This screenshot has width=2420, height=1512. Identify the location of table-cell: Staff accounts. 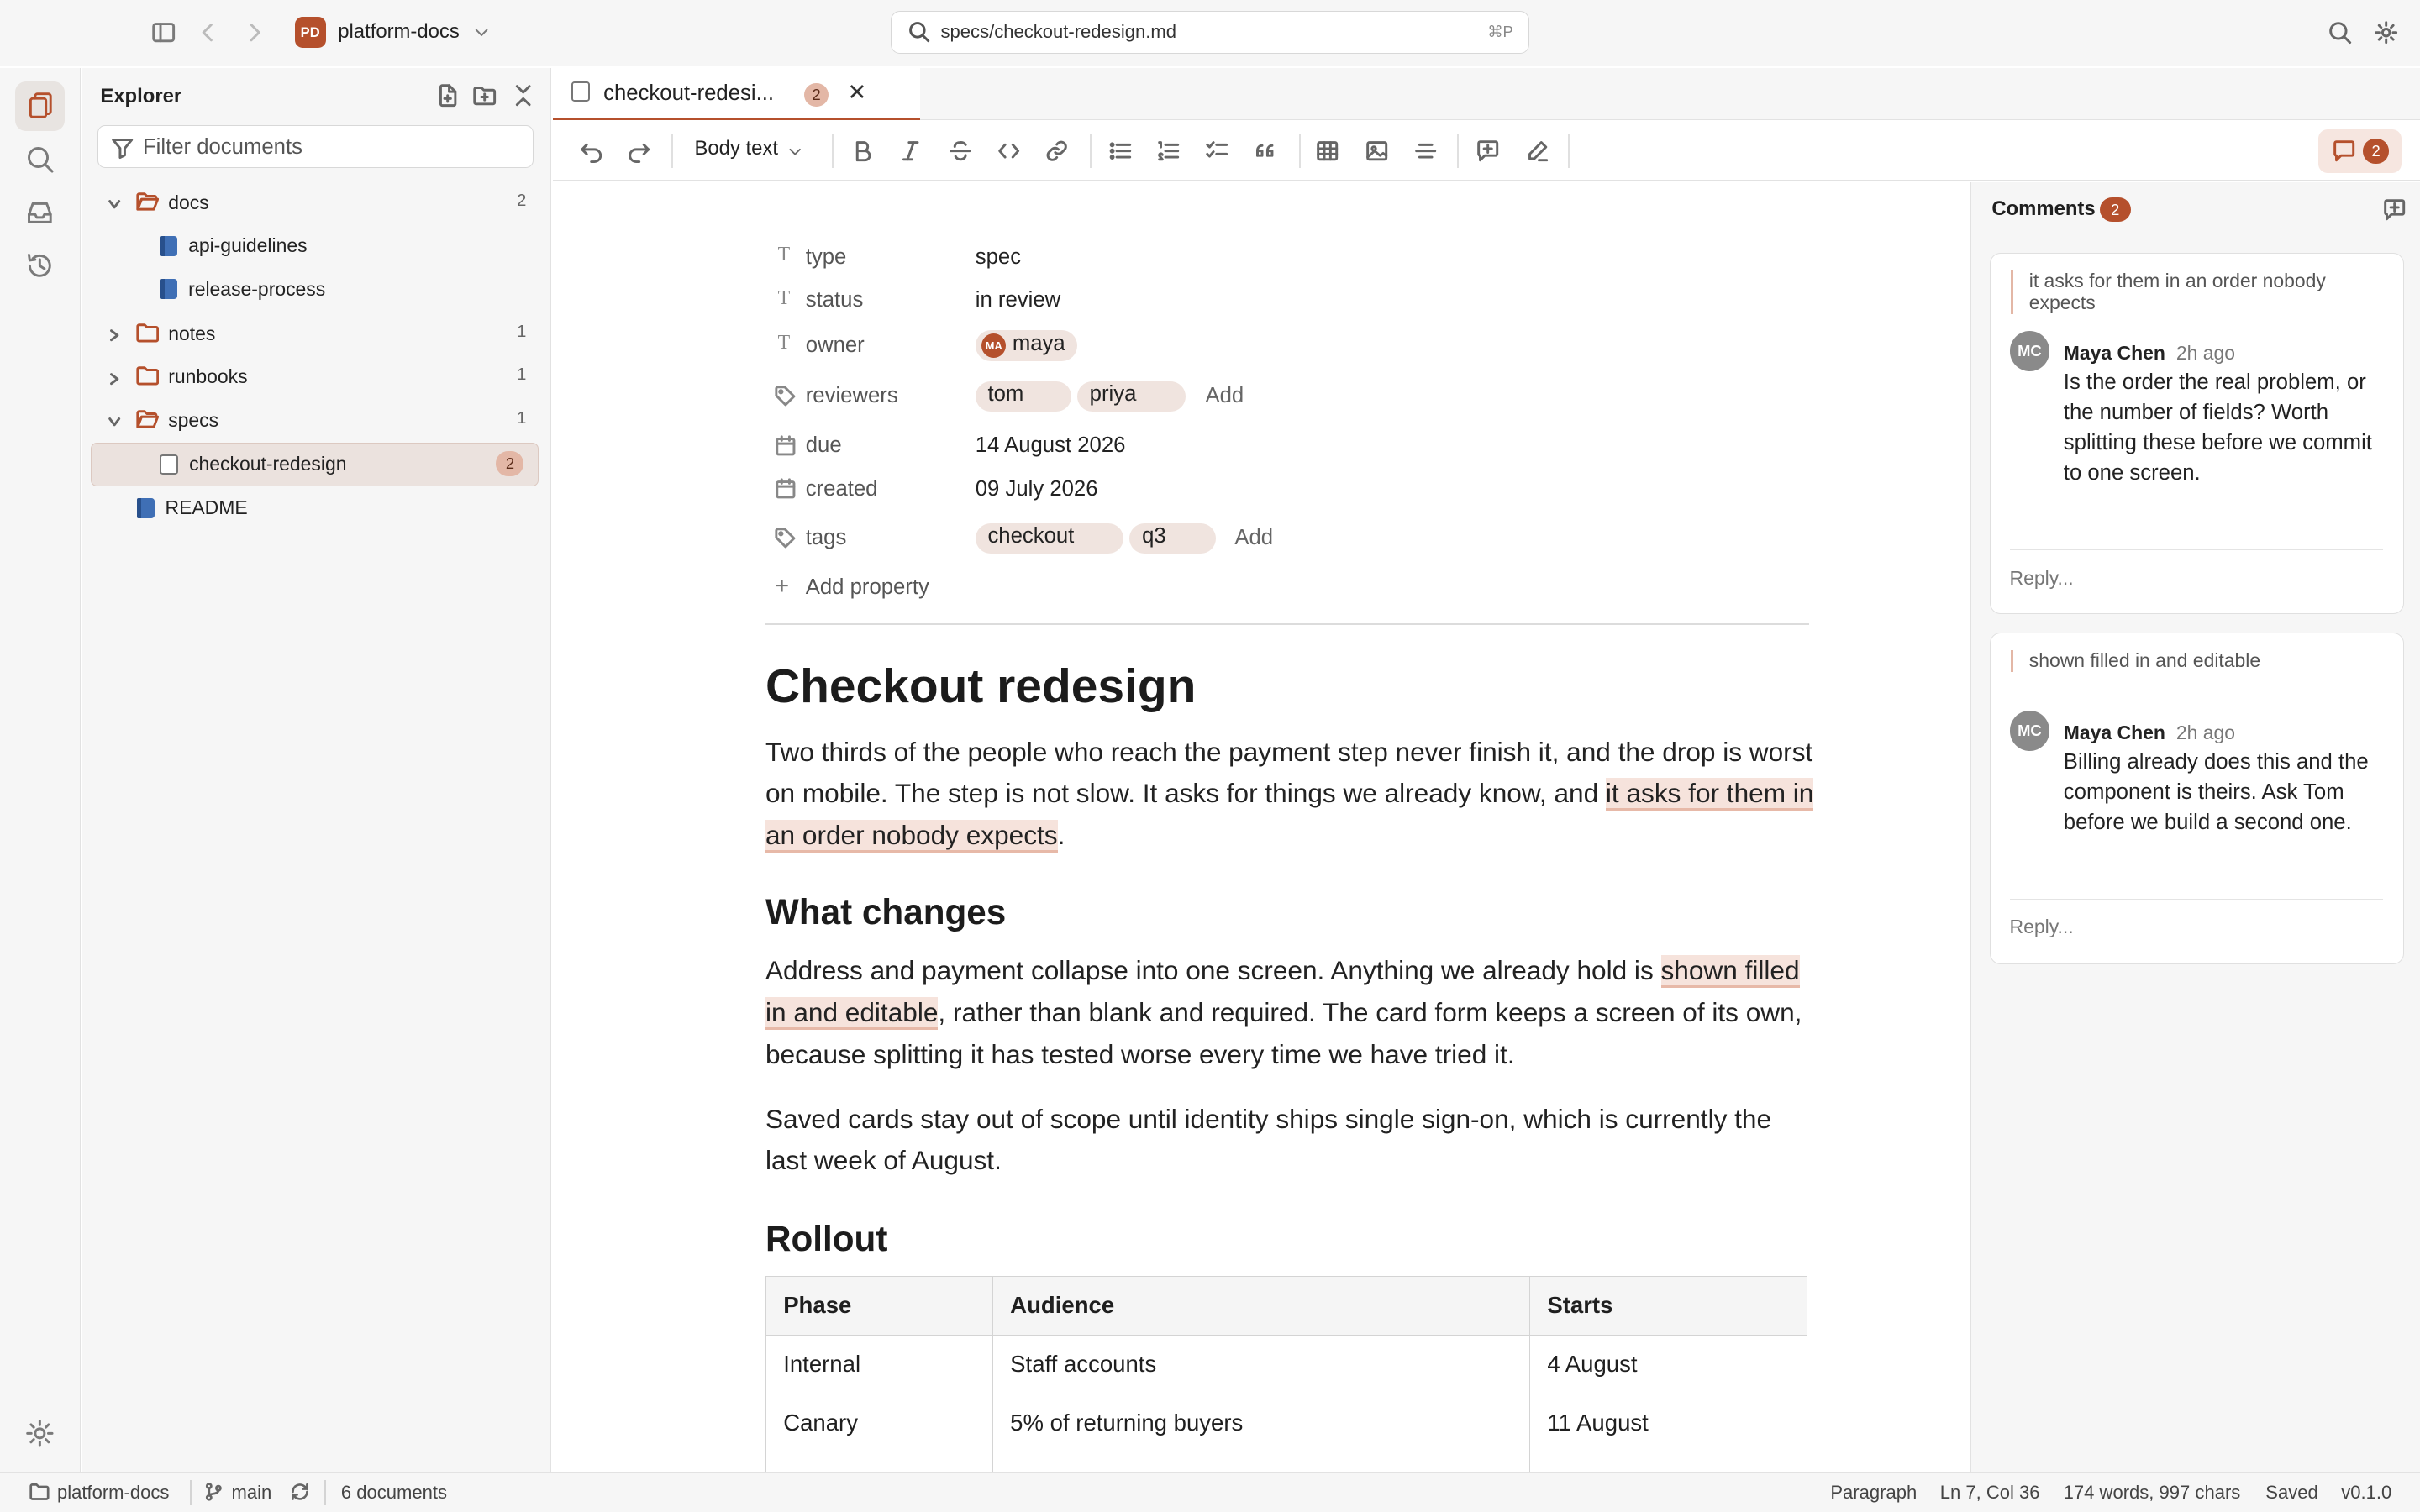
(1261, 1364).